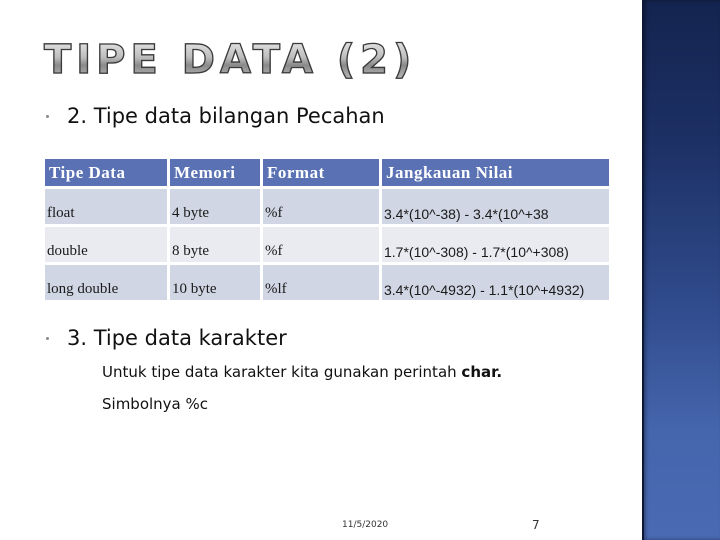 The width and height of the screenshot is (720, 540). I want to click on cell-range: 1.7*(10^-308) - 1.7*(10^+308), so click(495, 244).